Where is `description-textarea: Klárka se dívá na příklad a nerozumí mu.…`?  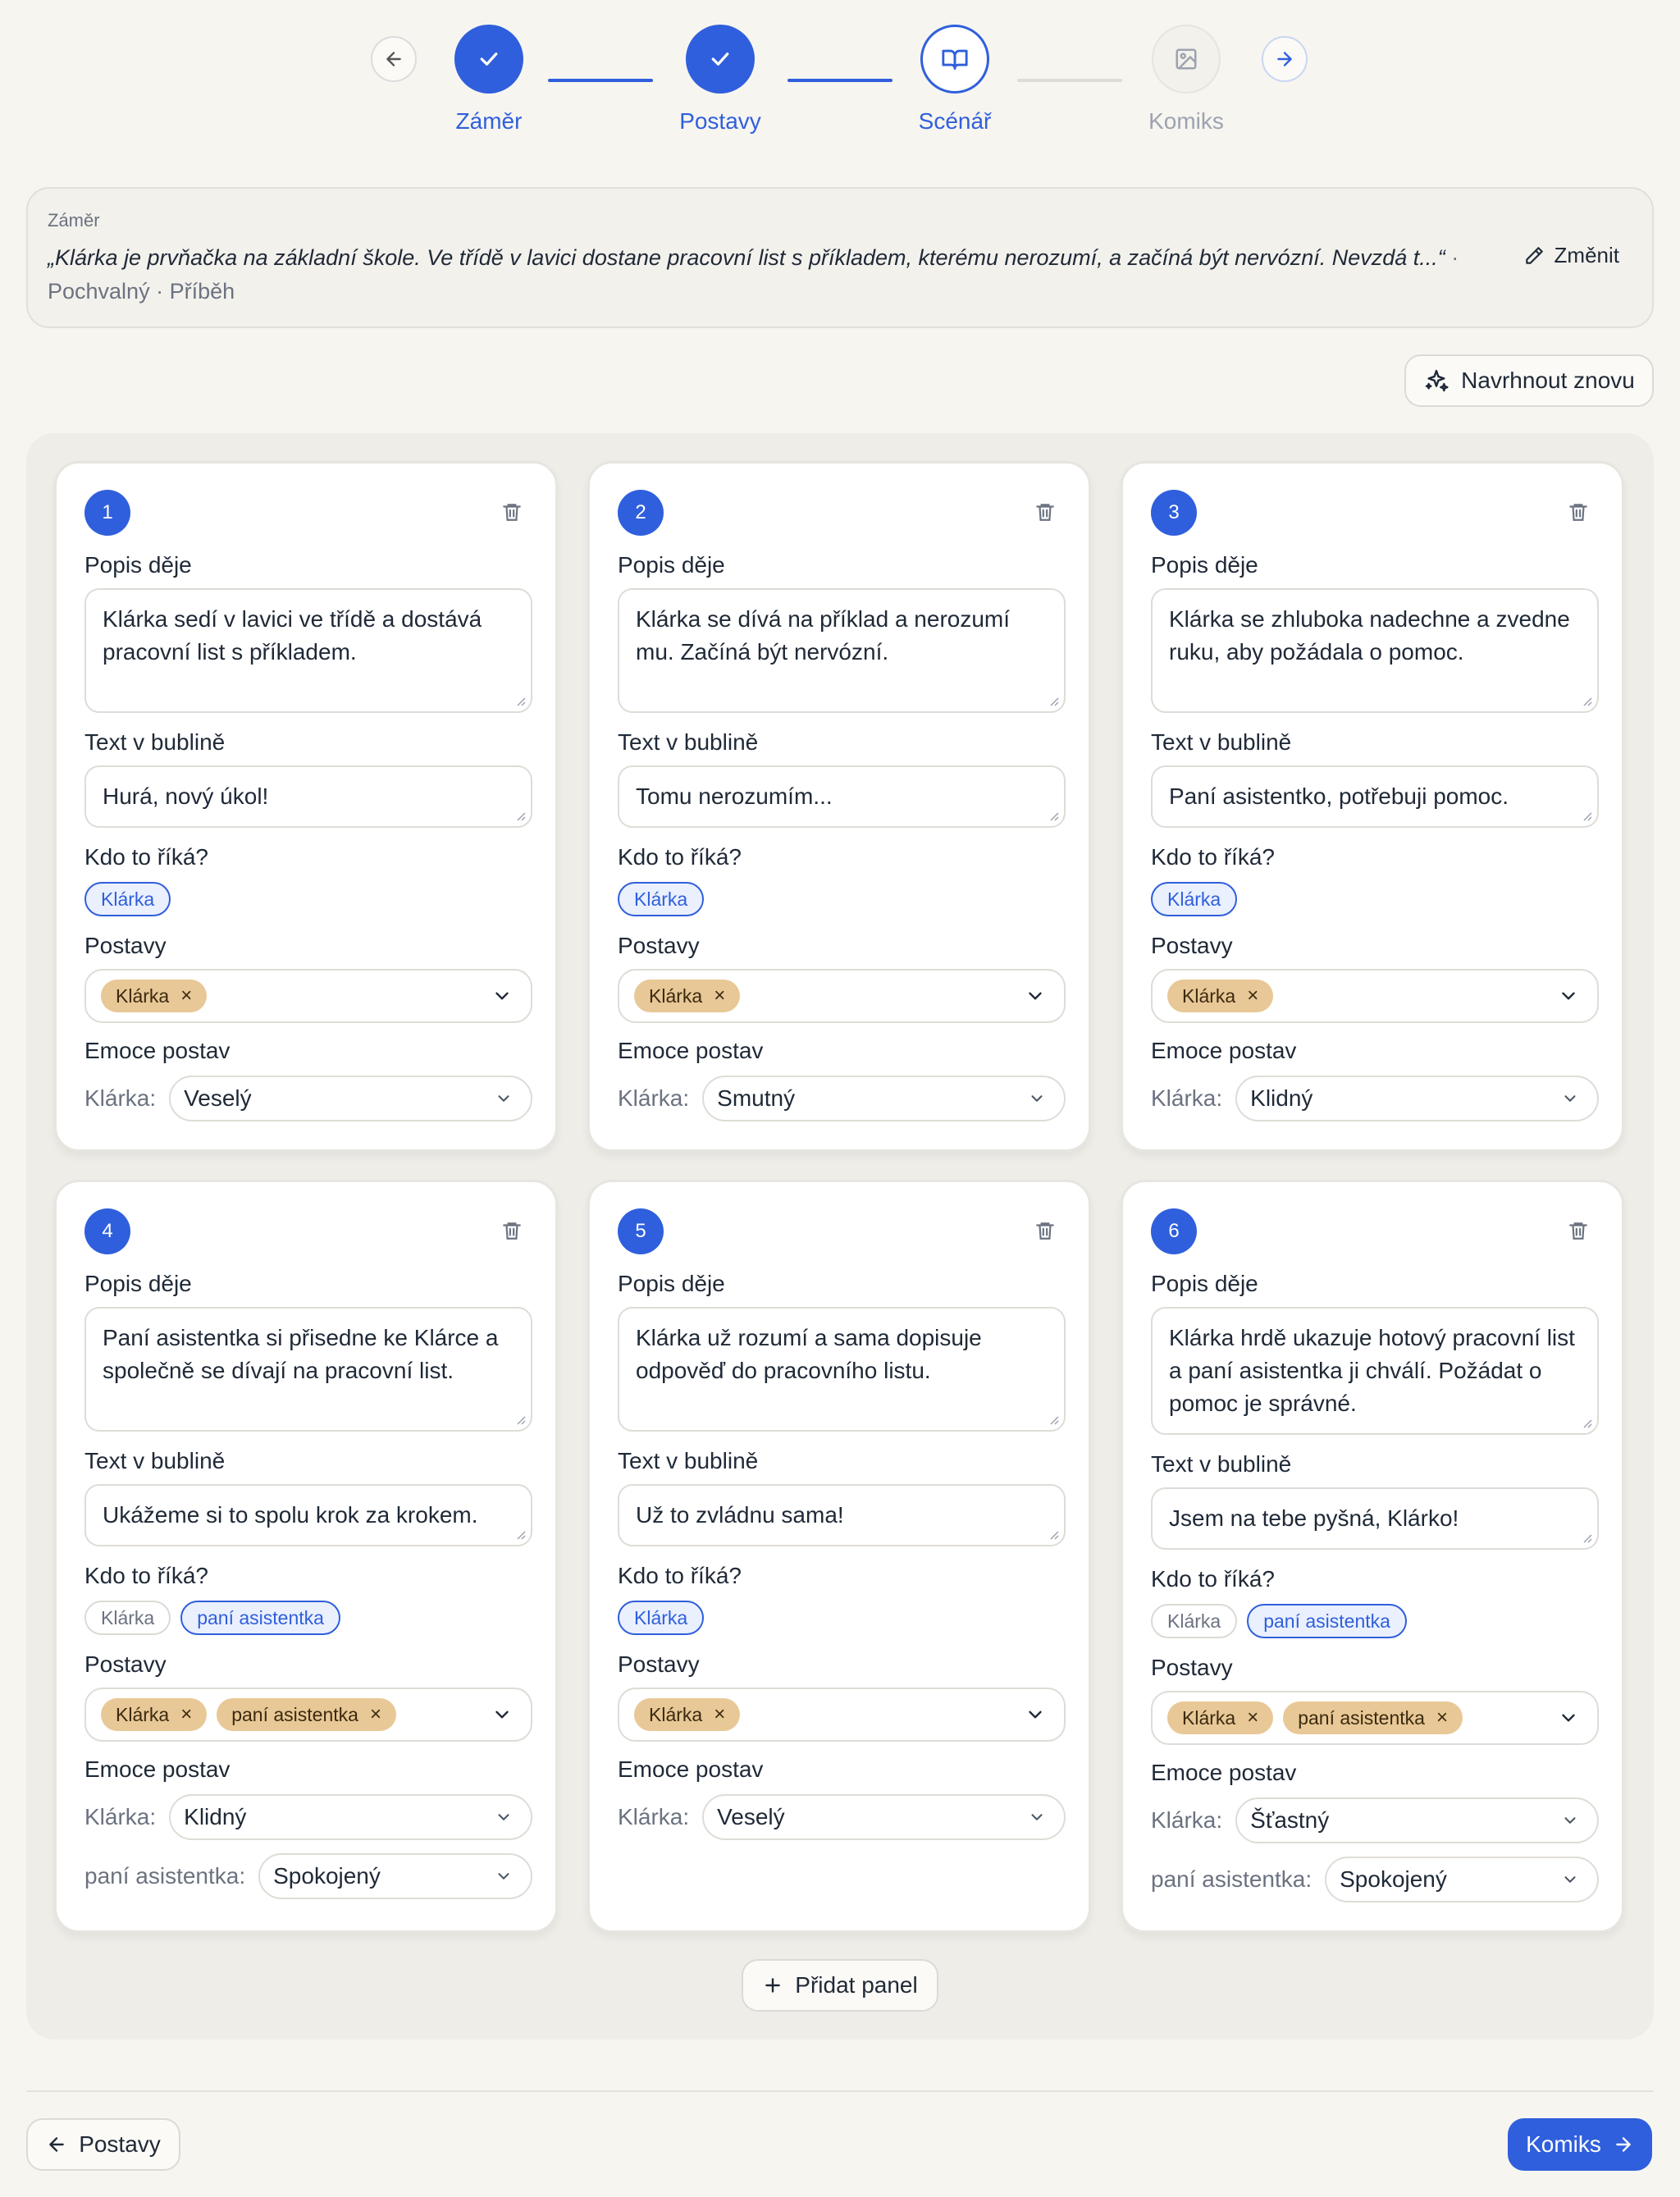 description-textarea: Klárka se dívá na příklad a nerozumí mu.… is located at coordinates (842, 650).